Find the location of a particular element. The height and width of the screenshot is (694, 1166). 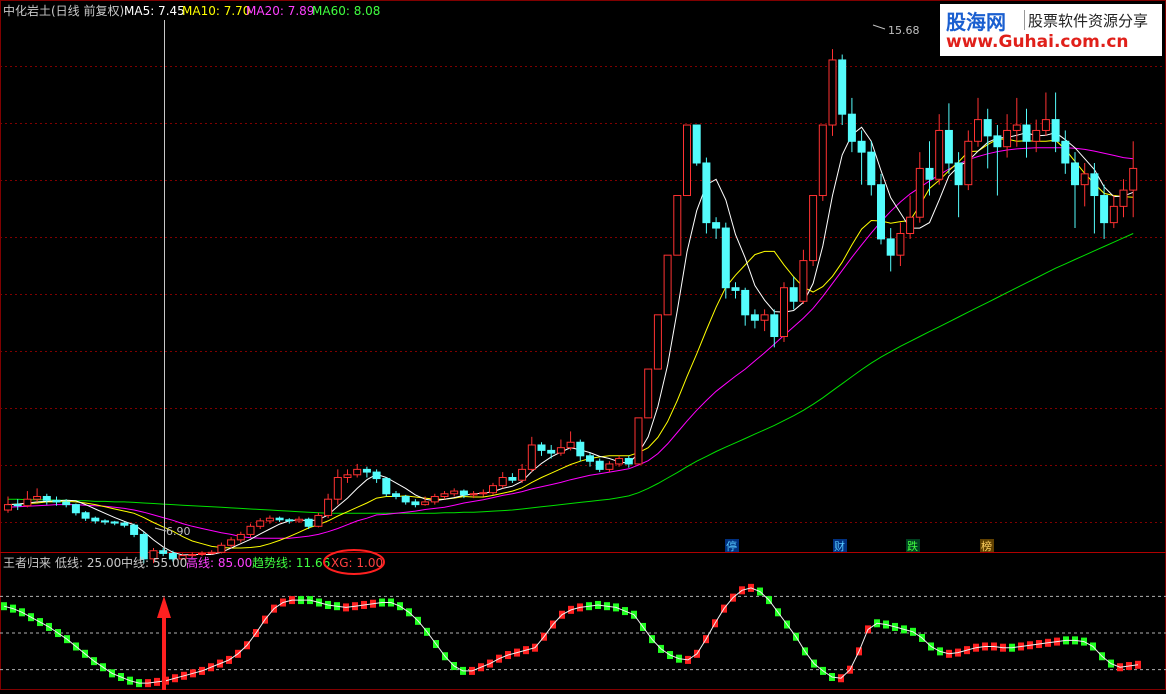

marker-list: 榜 is located at coordinates (986, 546).